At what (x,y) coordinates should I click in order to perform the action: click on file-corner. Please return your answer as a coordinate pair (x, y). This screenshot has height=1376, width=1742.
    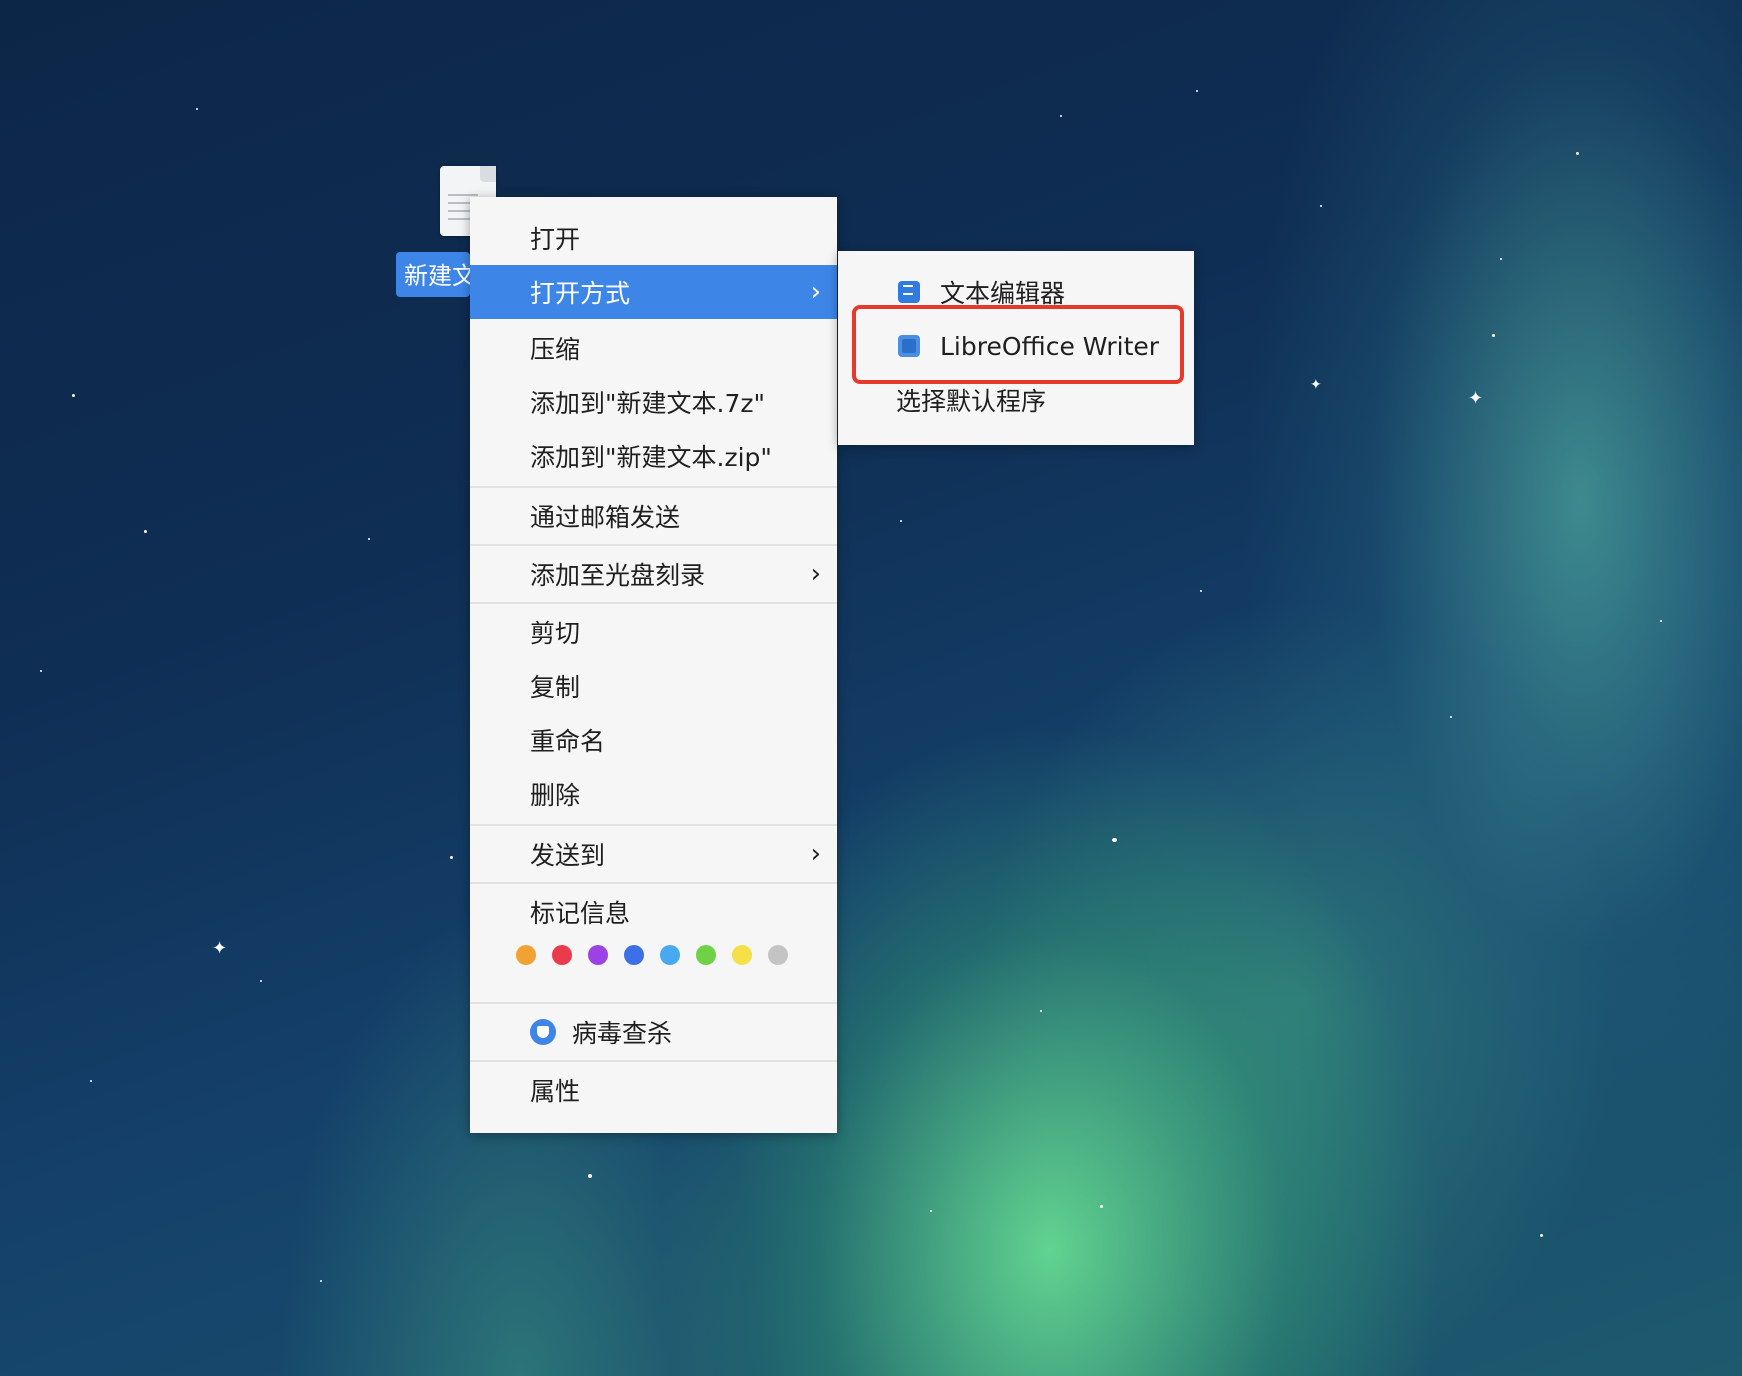
    Looking at the image, I should click on (488, 174).